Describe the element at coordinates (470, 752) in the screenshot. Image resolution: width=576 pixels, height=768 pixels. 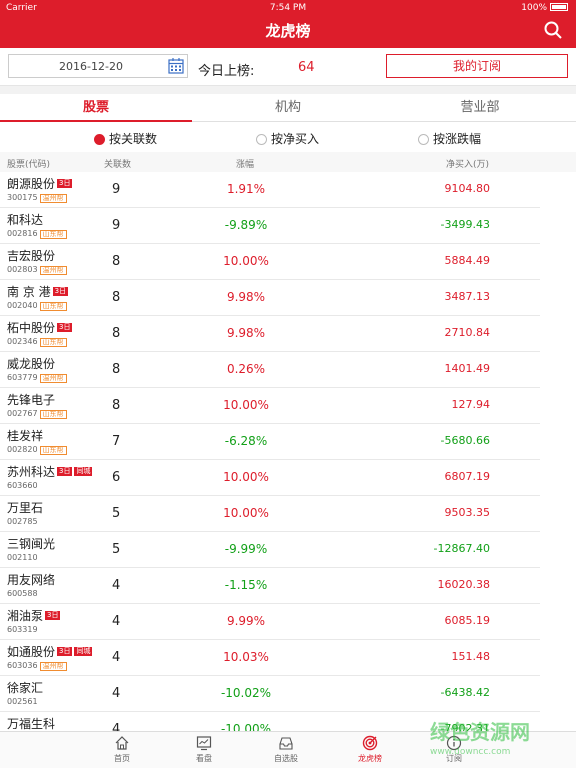
I see `watermark-url: www.downcc.com` at that location.